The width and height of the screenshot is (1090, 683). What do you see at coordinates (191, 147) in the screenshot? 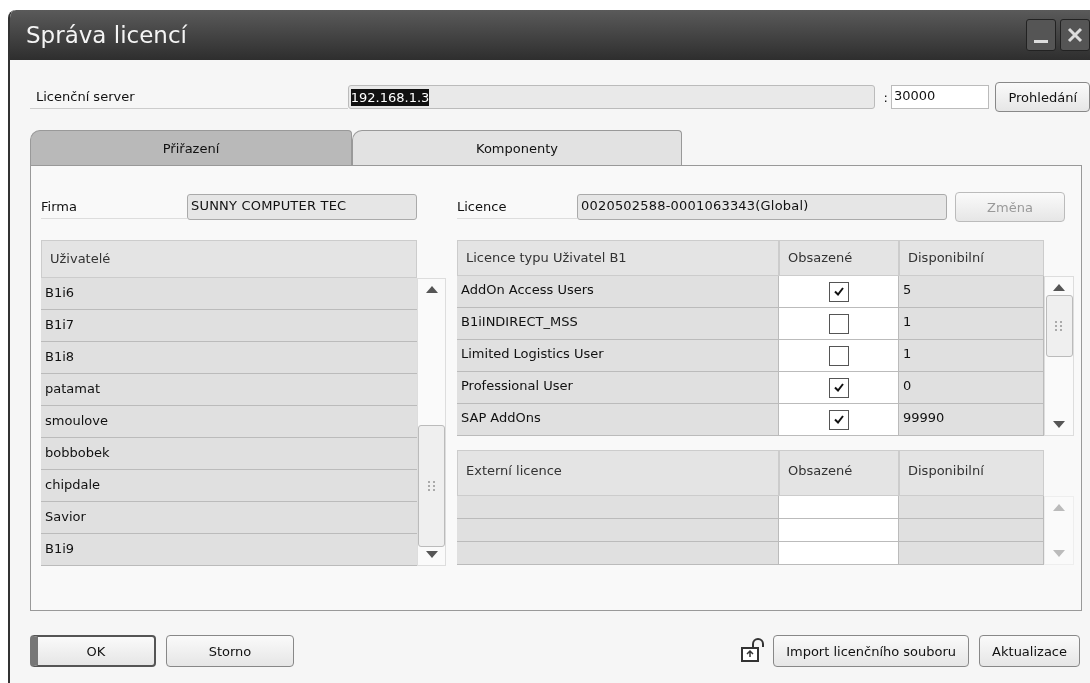
I see `tab: Přiřazení` at bounding box center [191, 147].